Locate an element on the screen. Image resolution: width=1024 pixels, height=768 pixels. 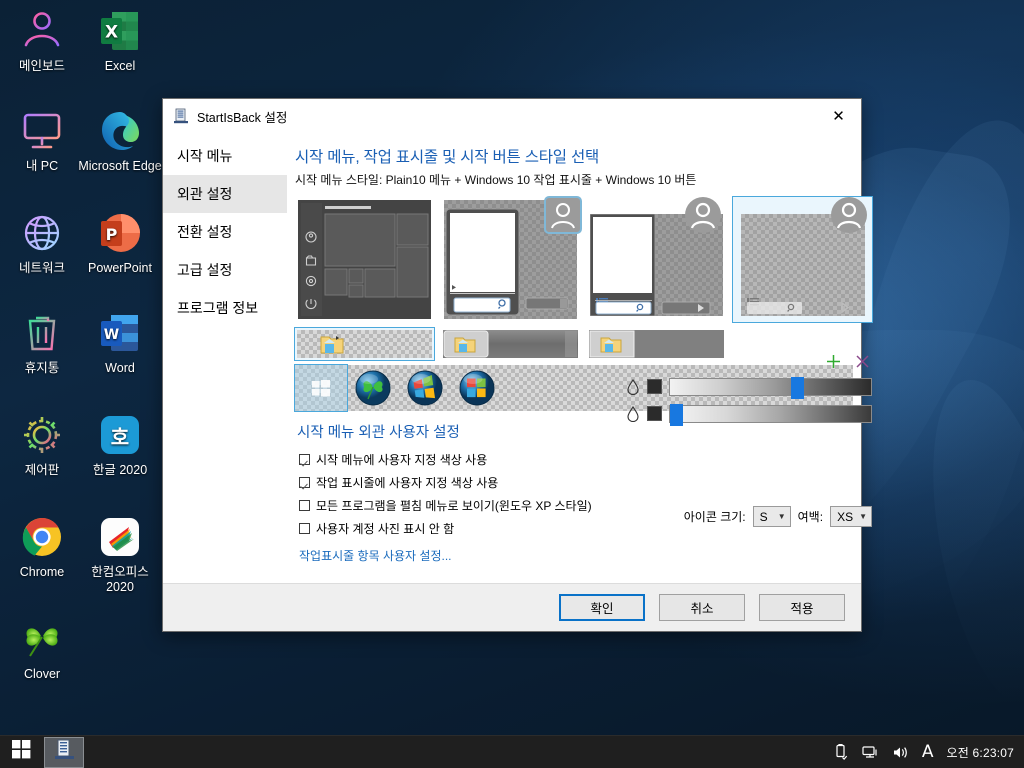
svg-text: P is located at coordinates (112, 234).